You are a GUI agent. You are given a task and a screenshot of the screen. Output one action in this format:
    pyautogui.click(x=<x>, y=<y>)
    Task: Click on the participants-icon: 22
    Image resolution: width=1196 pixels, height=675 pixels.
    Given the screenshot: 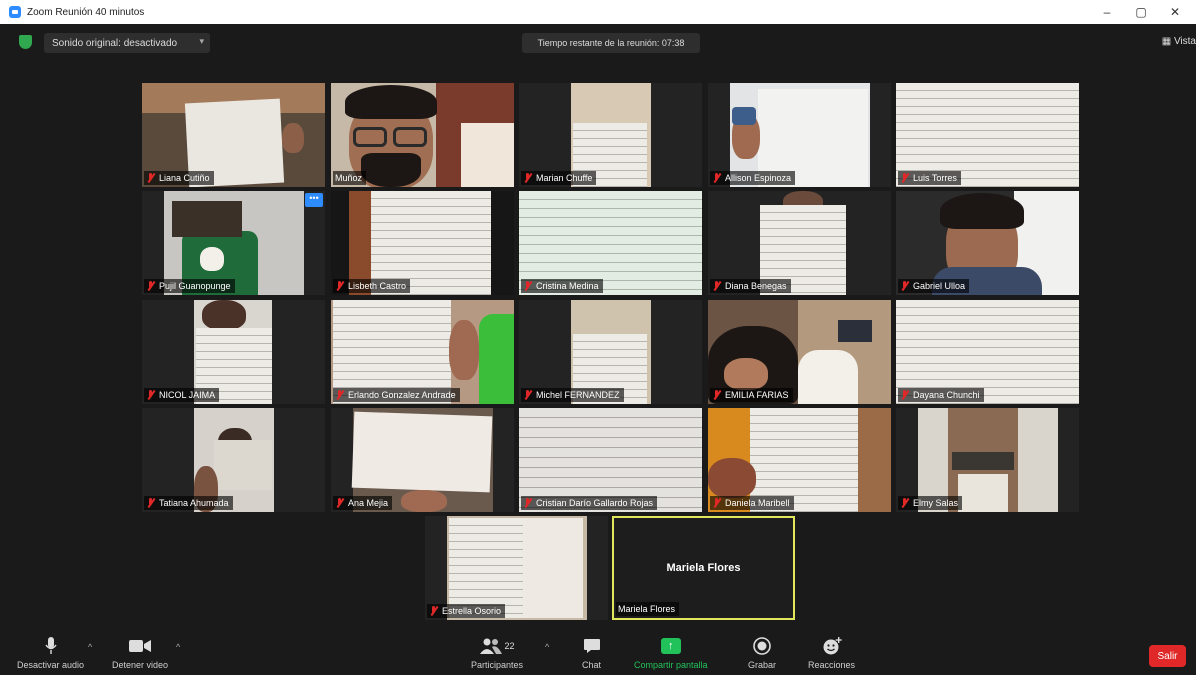 What is the action you would take?
    pyautogui.click(x=497, y=646)
    